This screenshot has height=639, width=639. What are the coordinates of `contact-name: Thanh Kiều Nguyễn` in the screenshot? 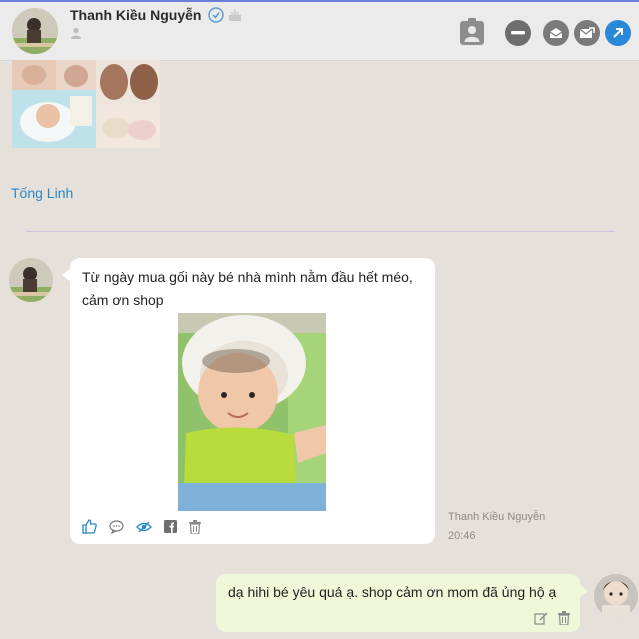 It's located at (135, 15).